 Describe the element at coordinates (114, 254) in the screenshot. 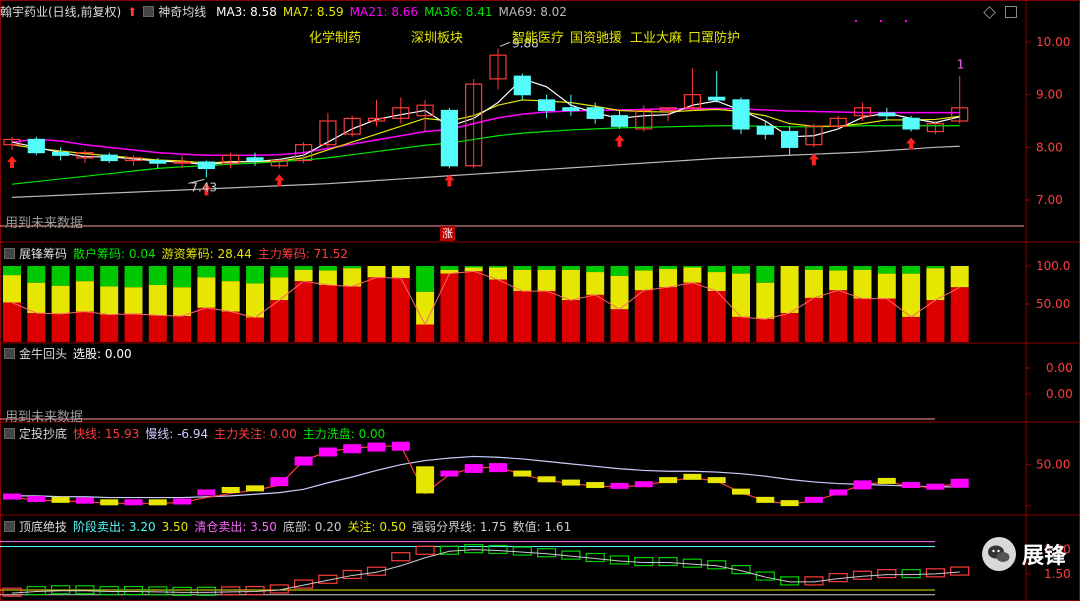

I see `legend-item: 散户筹码: 0.04` at that location.